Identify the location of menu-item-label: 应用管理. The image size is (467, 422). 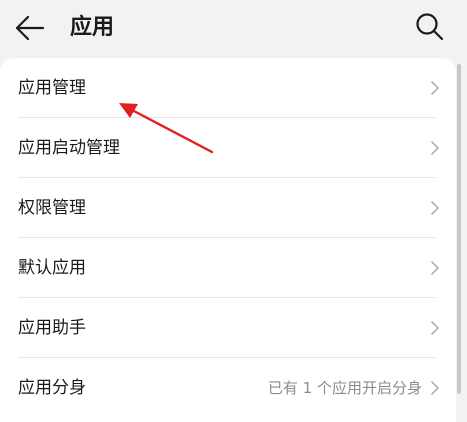
(52, 88).